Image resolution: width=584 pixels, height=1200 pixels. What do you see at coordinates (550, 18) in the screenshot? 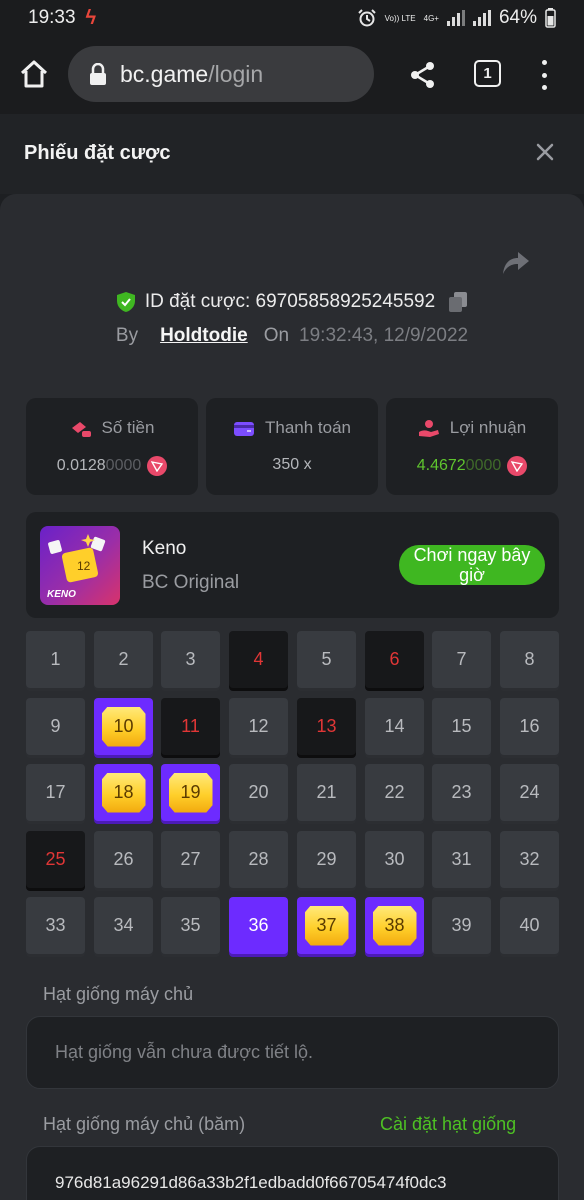
I see `battery-icon` at bounding box center [550, 18].